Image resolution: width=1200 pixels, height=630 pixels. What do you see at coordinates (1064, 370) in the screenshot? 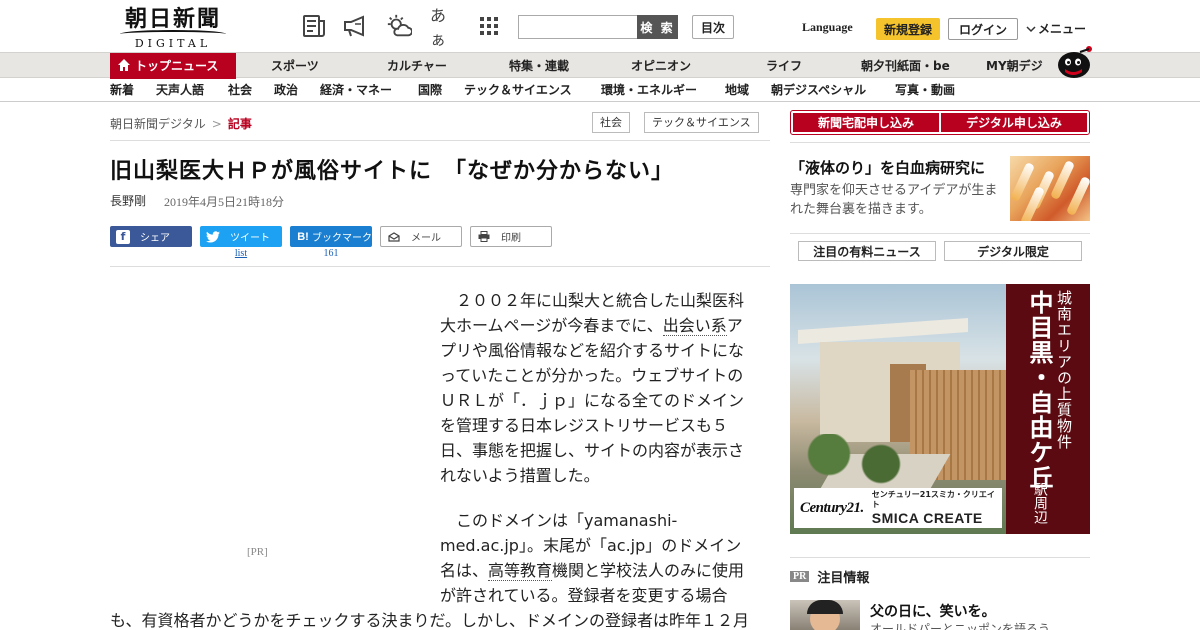
I see `ad-tagline: 城南エリアの上質物件` at bounding box center [1064, 370].